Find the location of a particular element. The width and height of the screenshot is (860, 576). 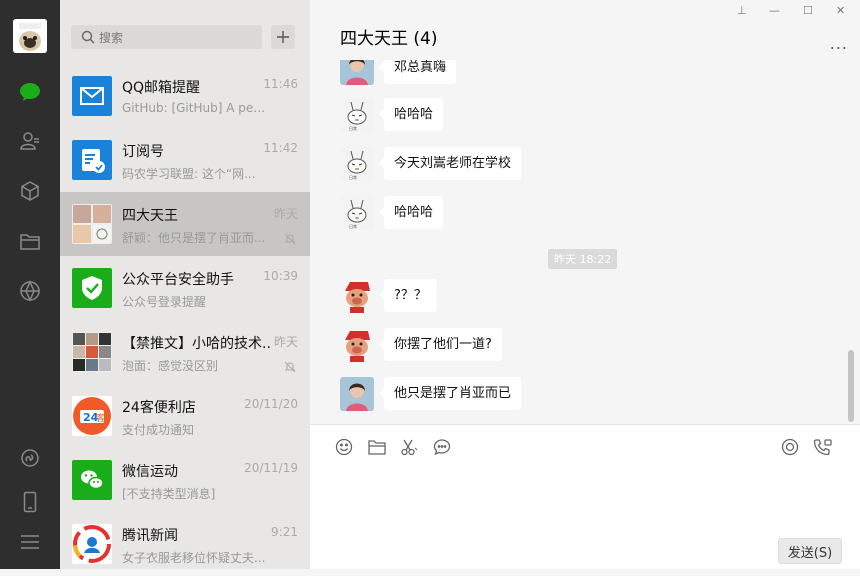

live-icon is located at coordinates (790, 447).